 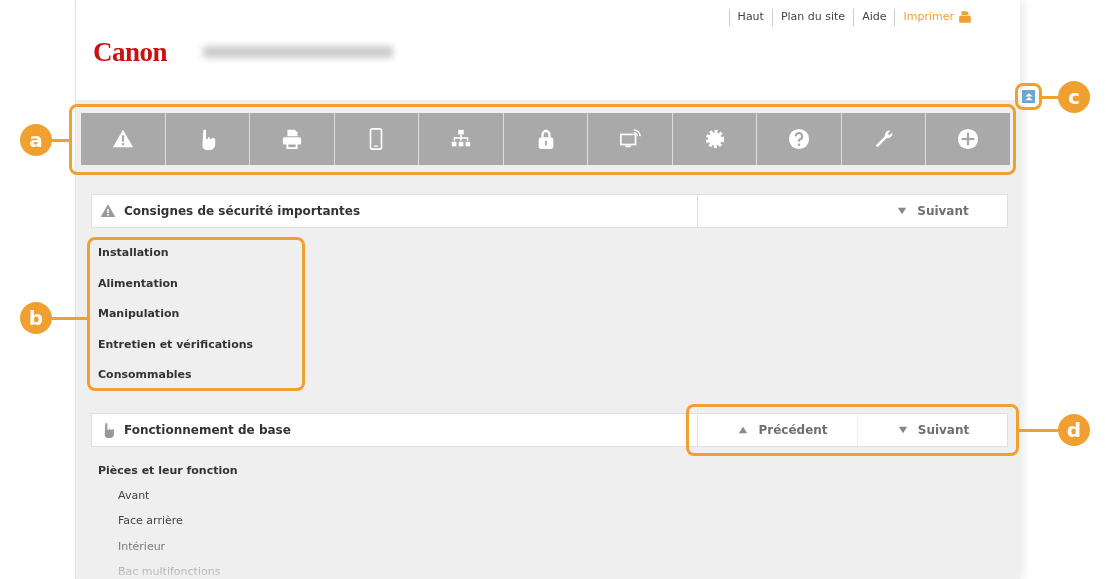 I want to click on canon-logo: Canon, so click(x=130, y=52).